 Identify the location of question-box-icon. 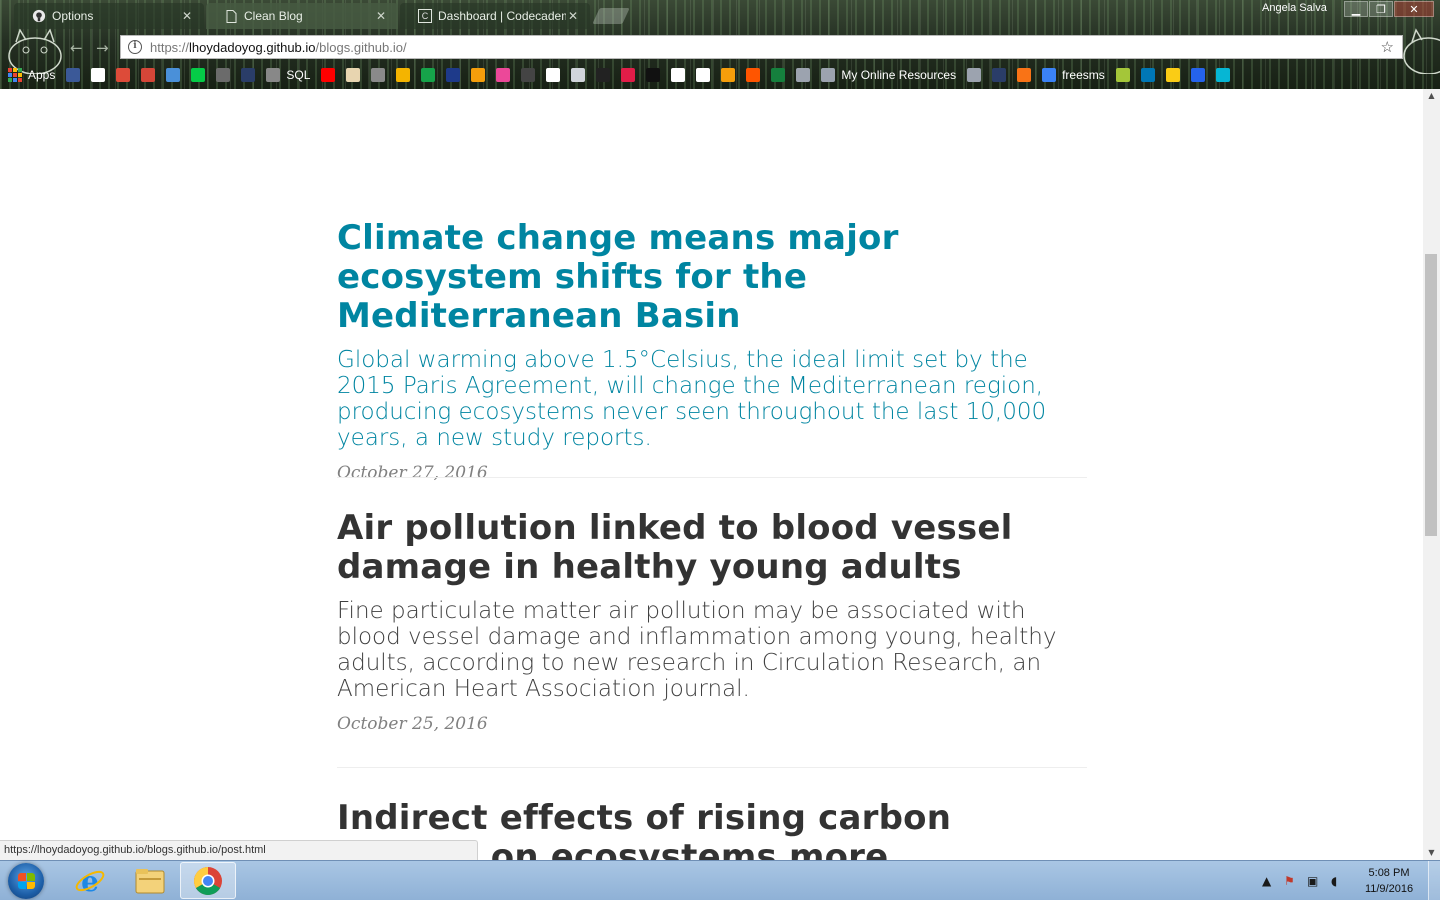
(1172, 75).